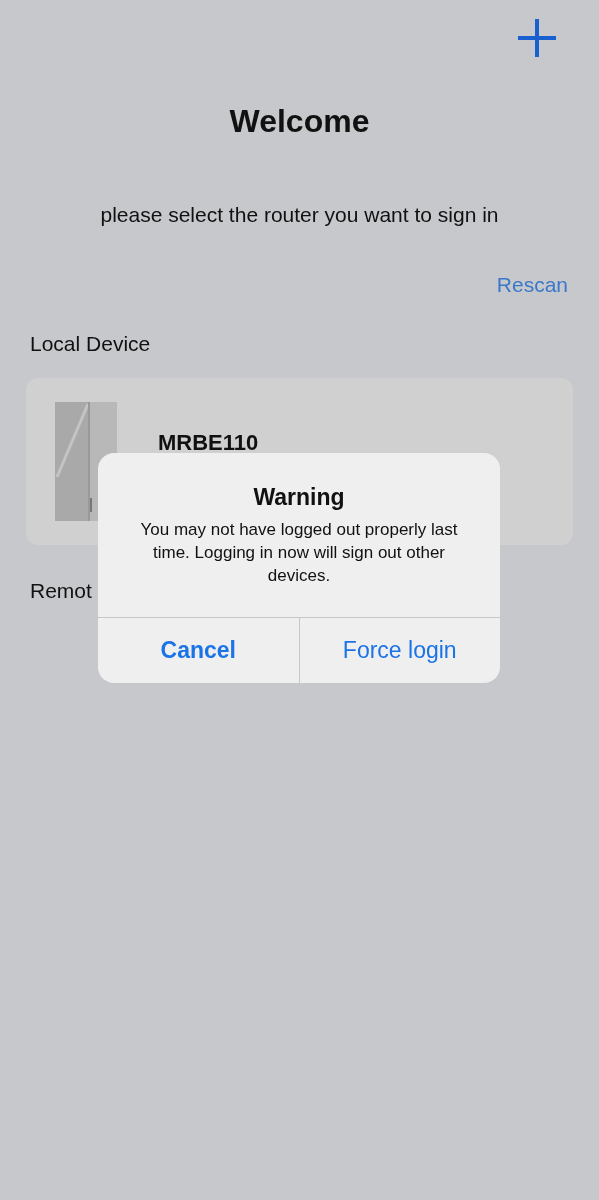 This screenshot has width=599, height=1200. I want to click on dialog-title: Warning, so click(299, 497).